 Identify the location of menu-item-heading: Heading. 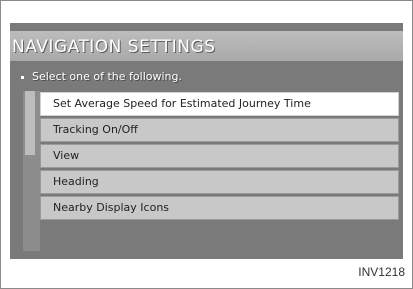
(219, 182).